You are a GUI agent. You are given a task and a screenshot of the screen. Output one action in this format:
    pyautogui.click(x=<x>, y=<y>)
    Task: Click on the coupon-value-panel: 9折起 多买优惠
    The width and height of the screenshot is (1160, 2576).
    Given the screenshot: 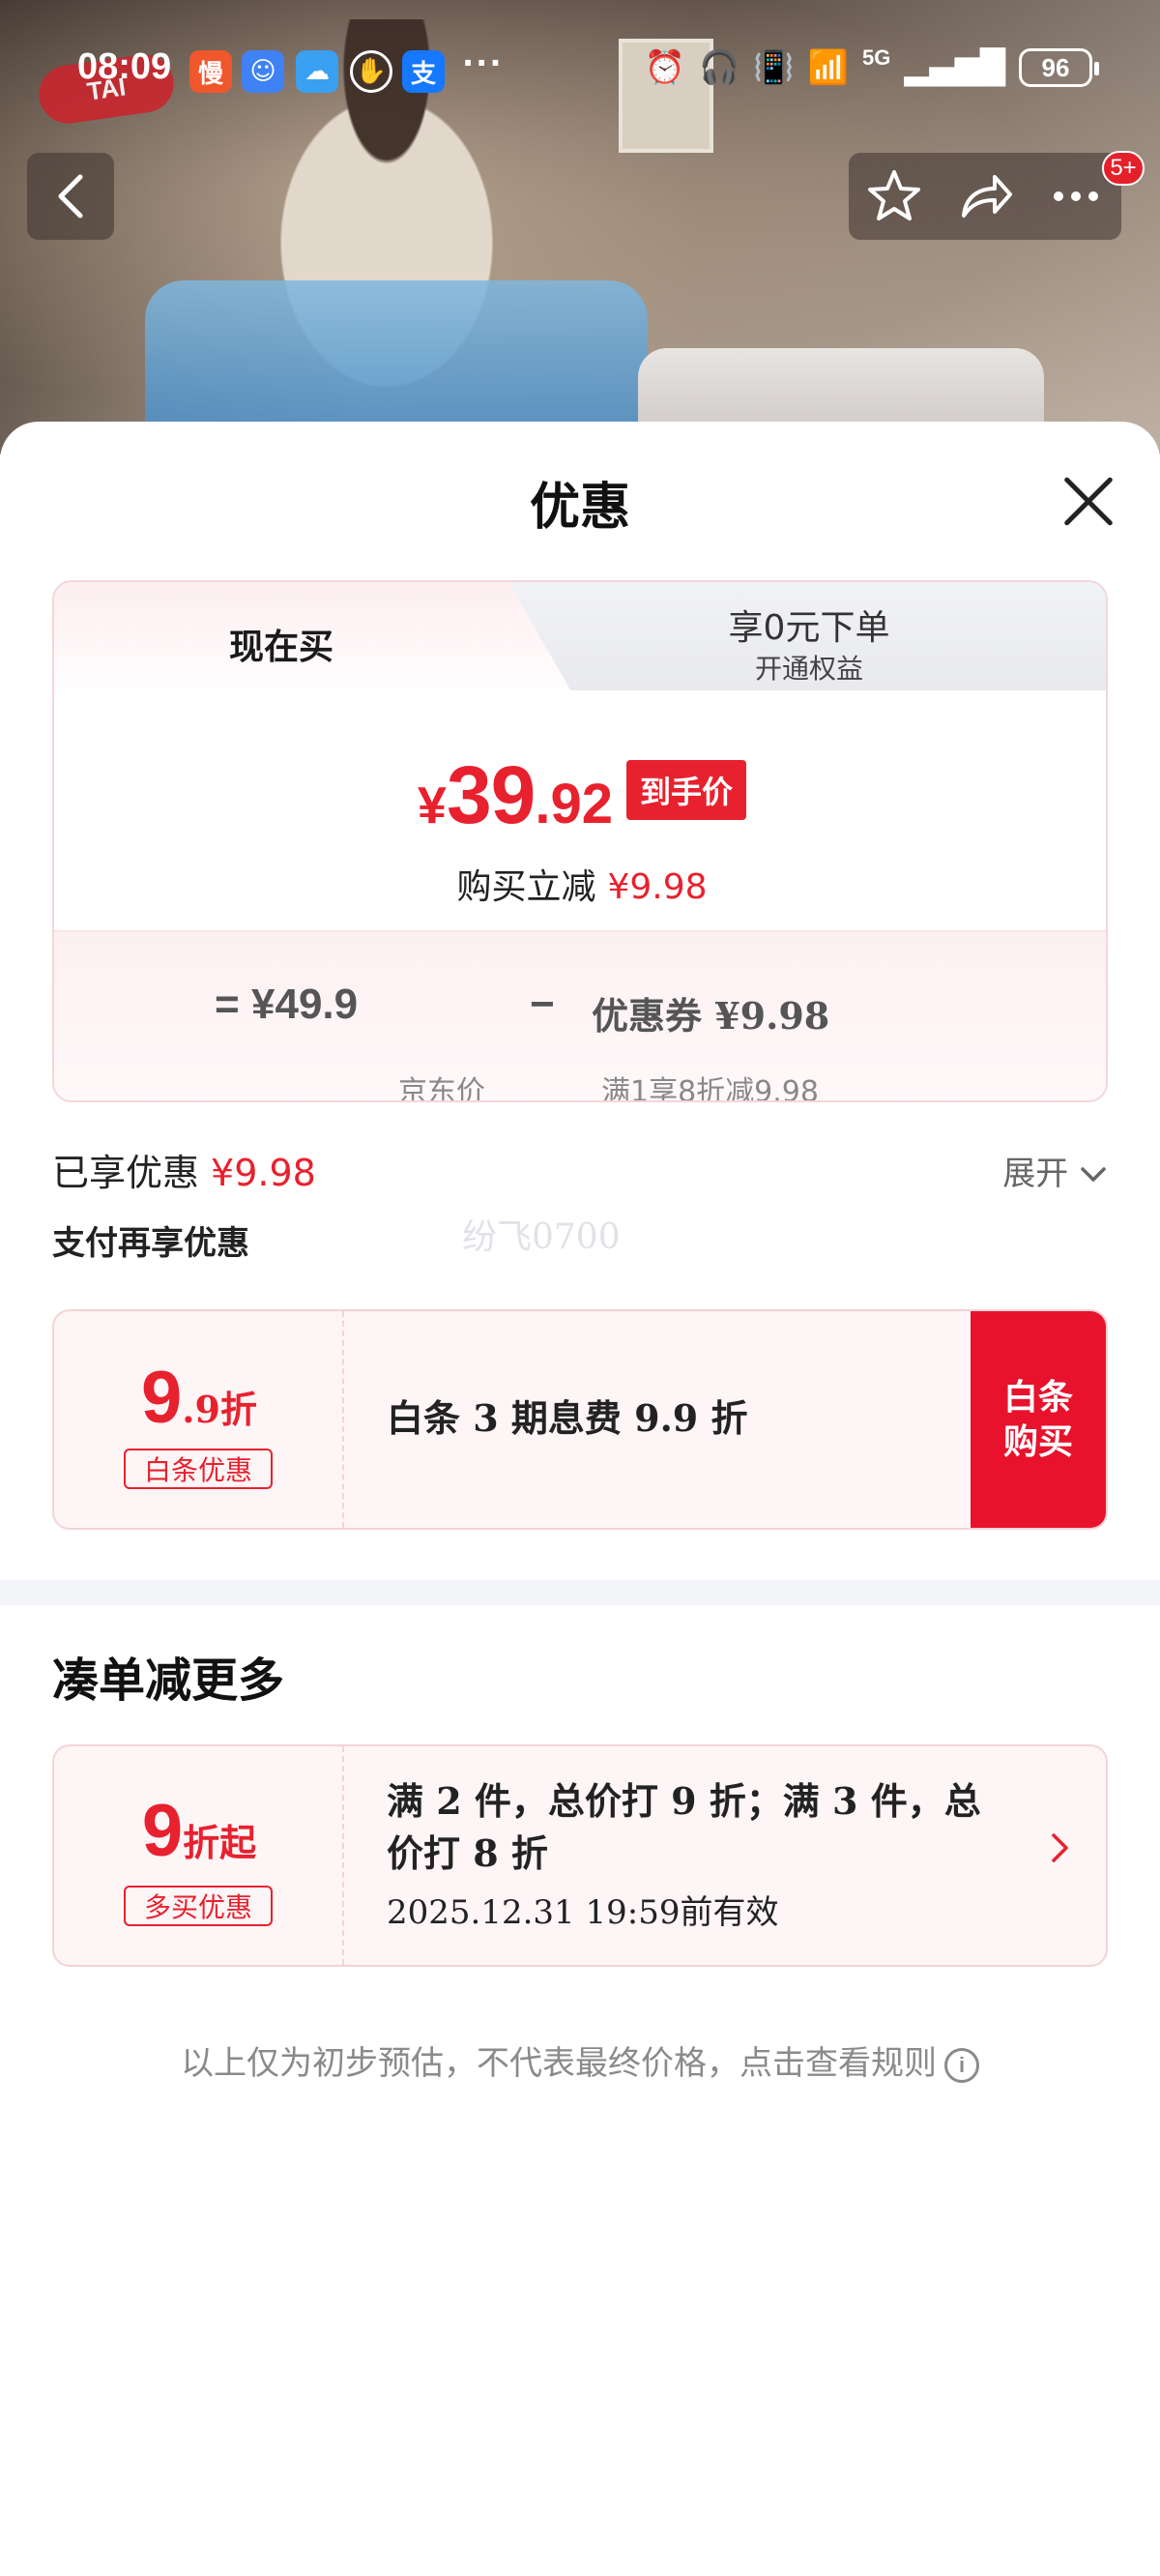 What is the action you would take?
    pyautogui.click(x=199, y=1855)
    